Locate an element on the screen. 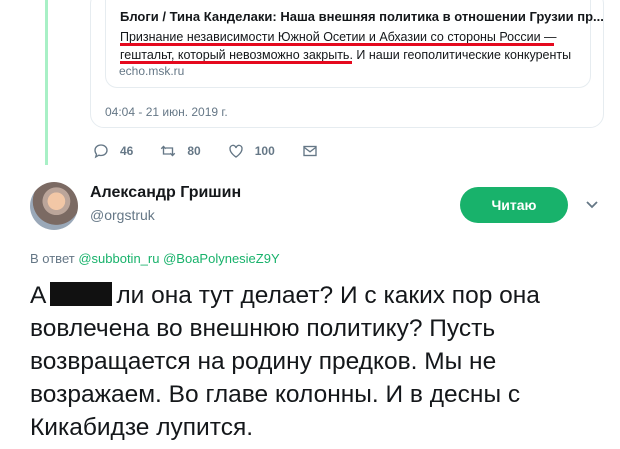  reply-prefix: В ответ is located at coordinates (52, 258).